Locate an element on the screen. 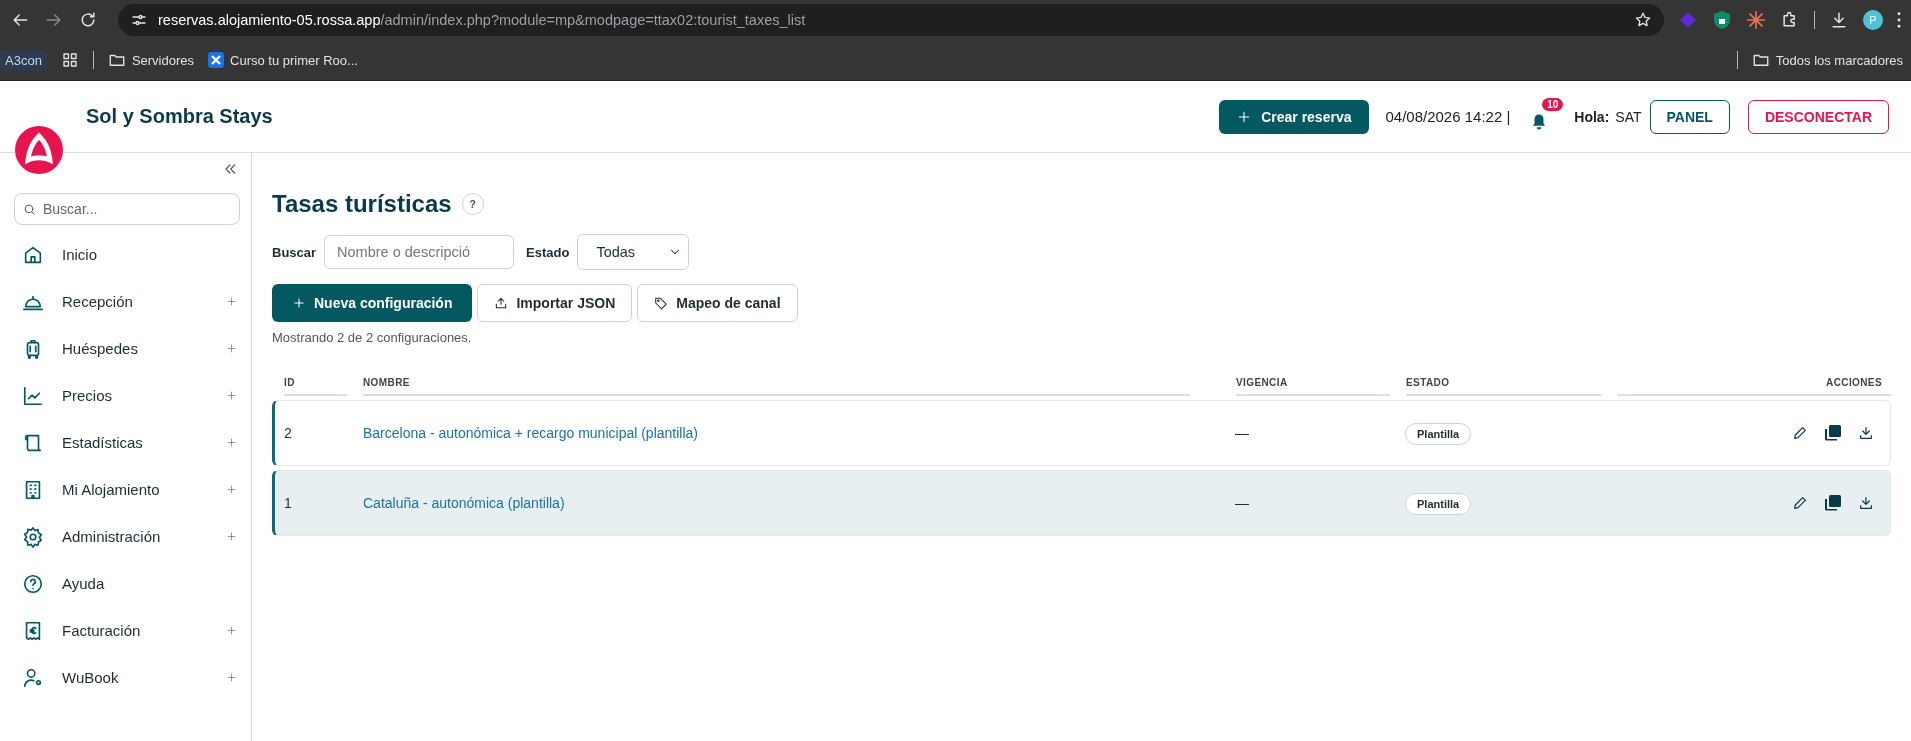 This screenshot has height=741, width=1911. nav-item: Mi Alojamiento is located at coordinates (127, 489).